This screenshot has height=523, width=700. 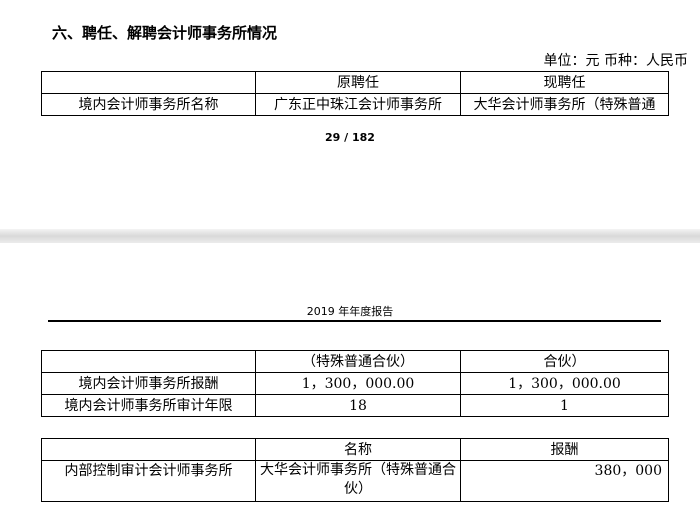 I want to click on table-cell, so click(x=148, y=361).